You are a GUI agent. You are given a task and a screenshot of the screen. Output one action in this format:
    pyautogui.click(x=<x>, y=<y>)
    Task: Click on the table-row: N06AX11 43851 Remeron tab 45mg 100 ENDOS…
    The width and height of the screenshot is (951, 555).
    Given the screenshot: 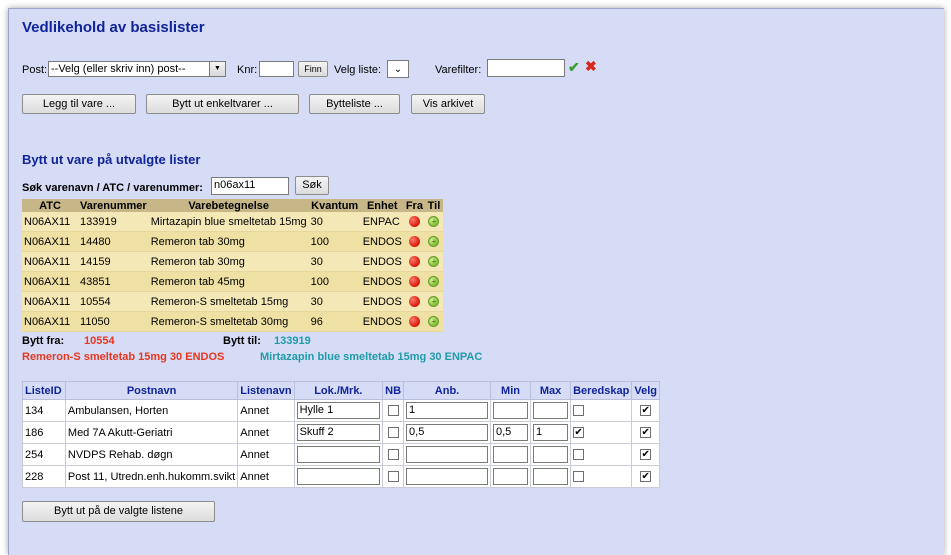 What is the action you would take?
    pyautogui.click(x=232, y=281)
    